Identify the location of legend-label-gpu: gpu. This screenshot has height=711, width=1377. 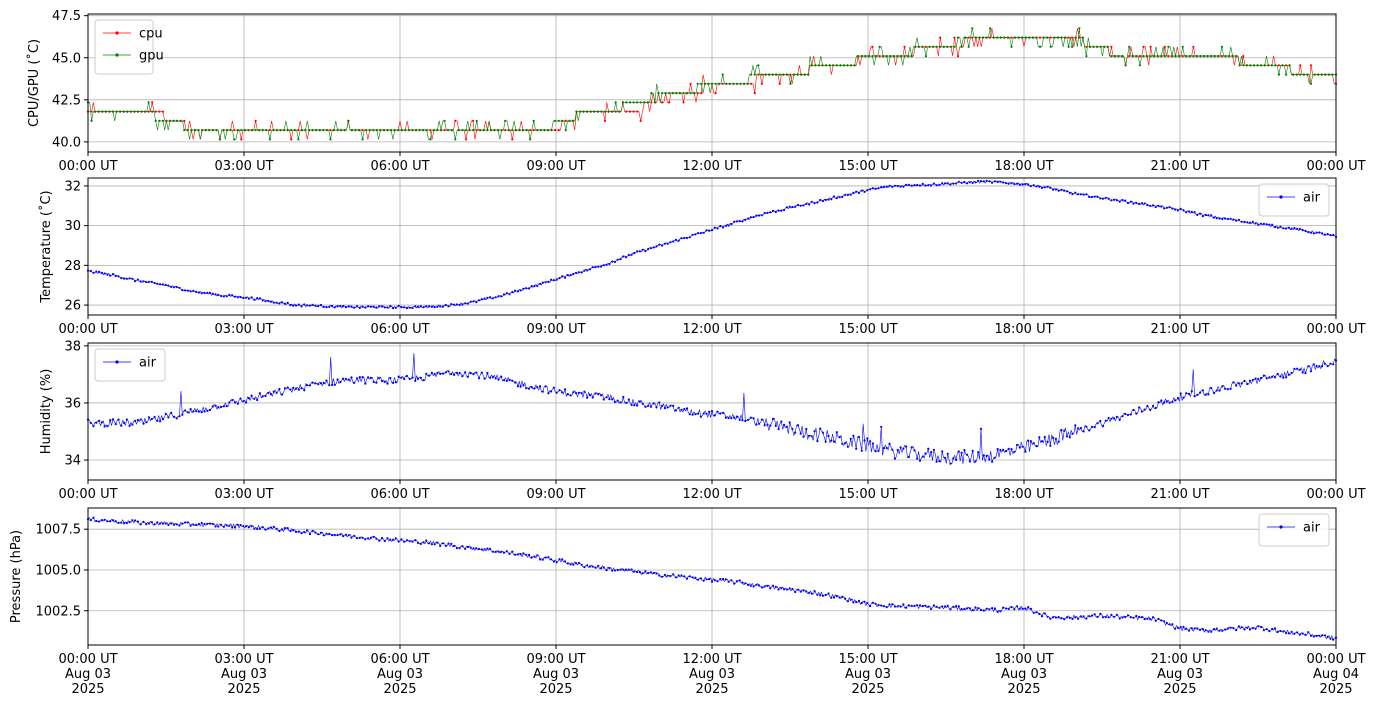
(151, 56).